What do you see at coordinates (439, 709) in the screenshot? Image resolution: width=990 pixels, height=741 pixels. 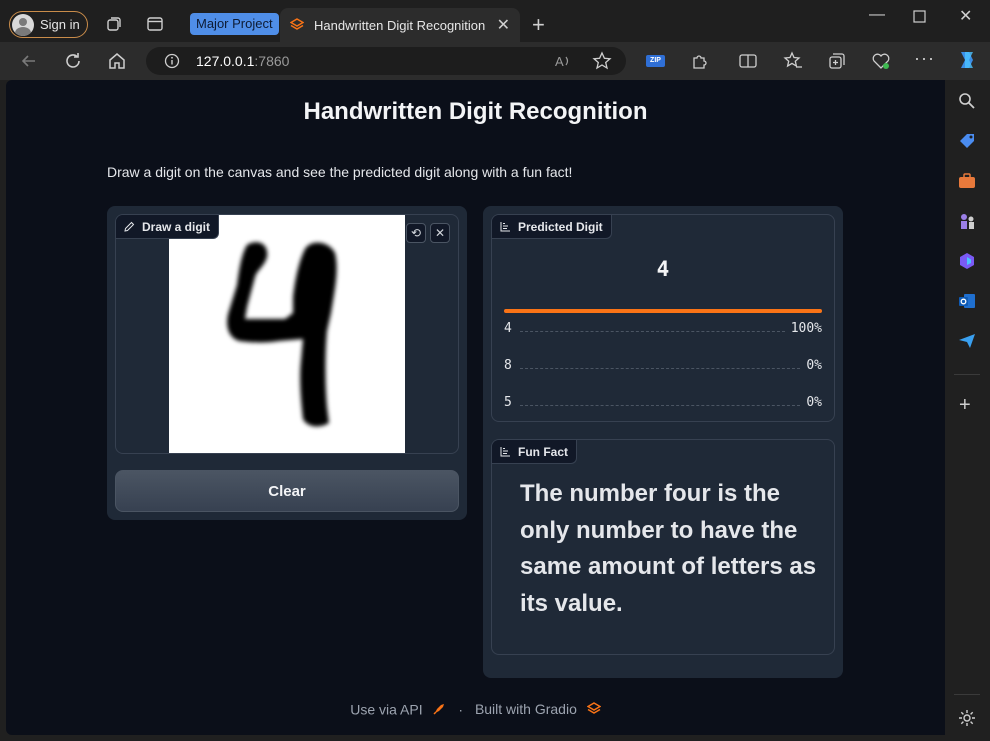 I see `rocket-icon` at bounding box center [439, 709].